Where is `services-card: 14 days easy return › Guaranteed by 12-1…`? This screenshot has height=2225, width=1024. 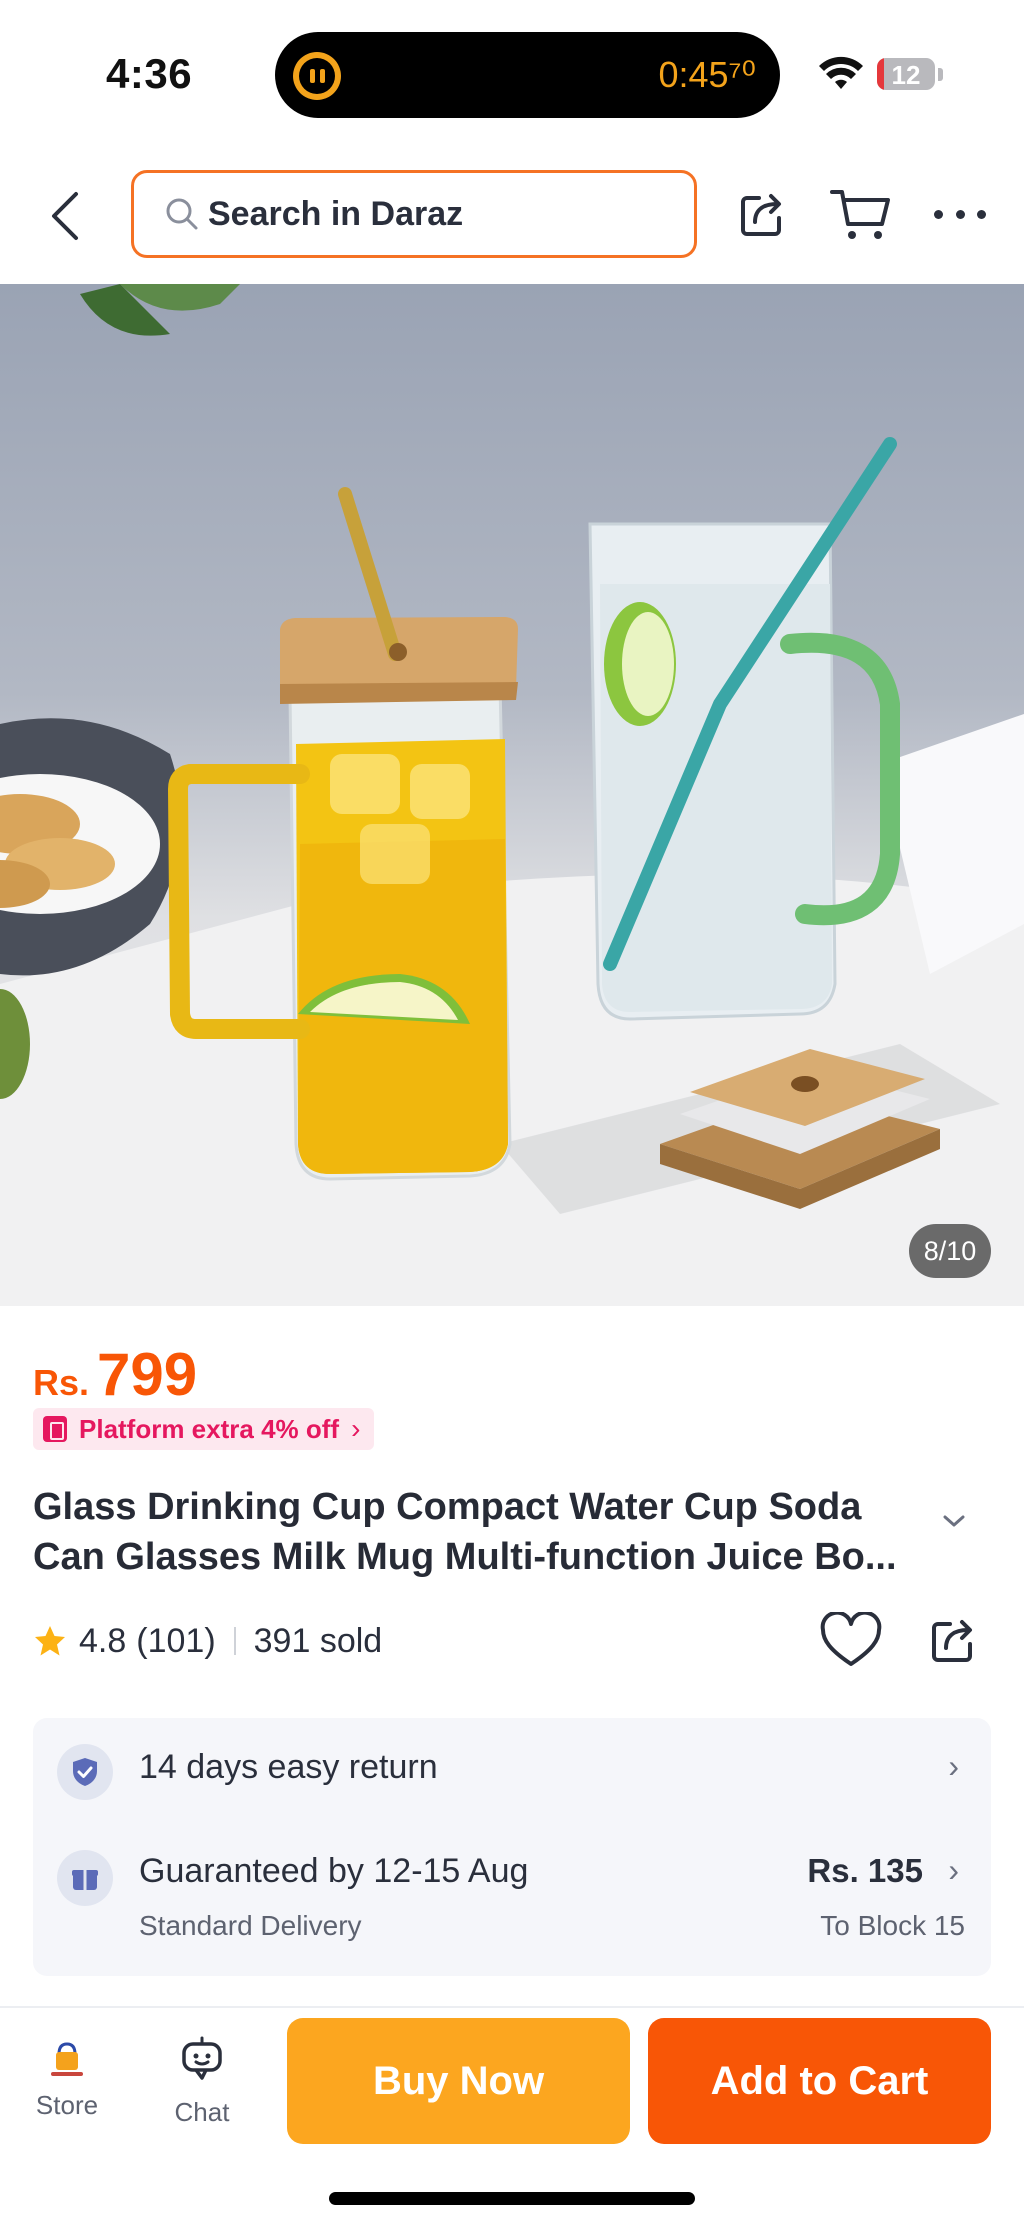
services-card: 14 days easy return › Guaranteed by 12-1… is located at coordinates (512, 1847).